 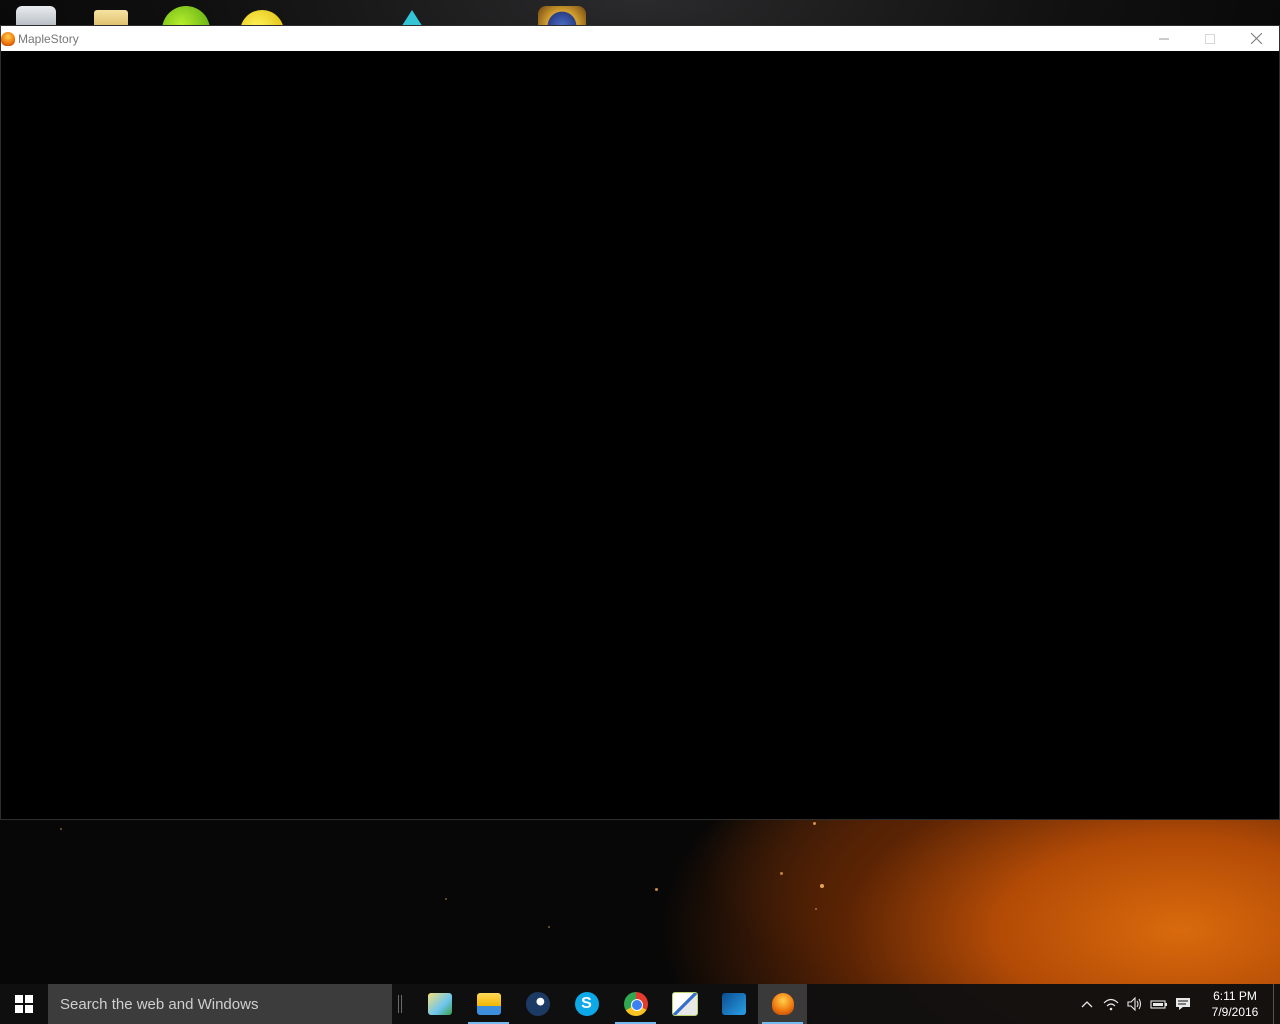 I want to click on taskbar-app-file-explorer, so click(x=488, y=1004).